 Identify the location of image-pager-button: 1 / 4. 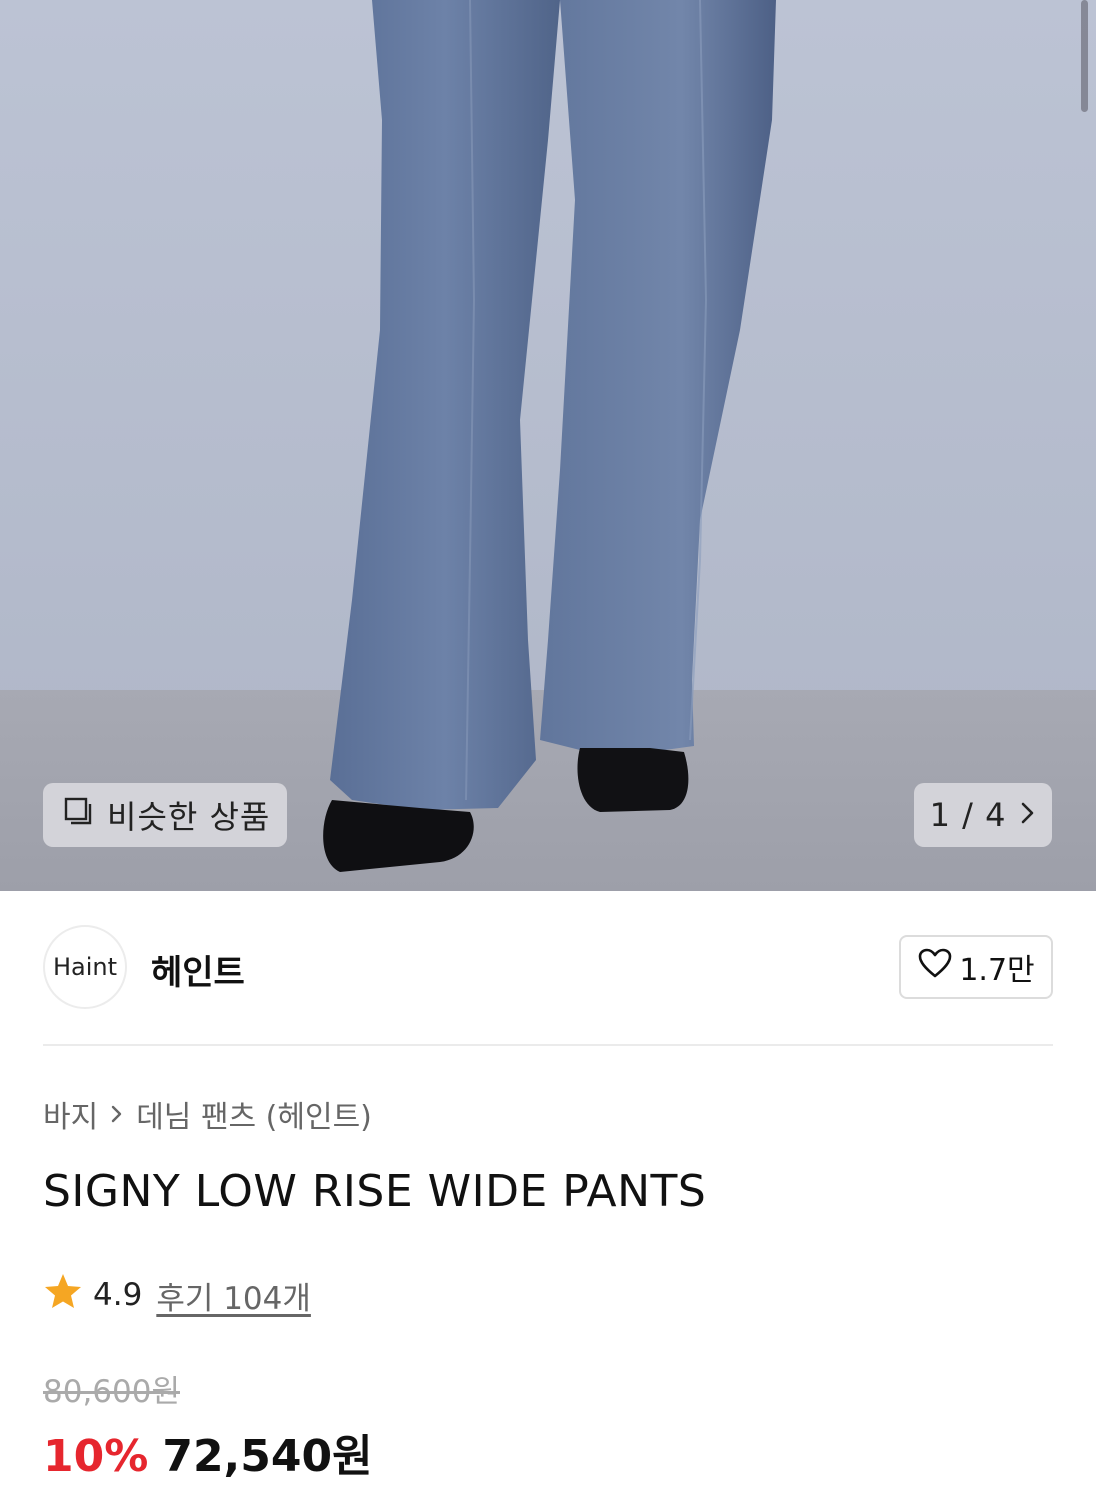
(983, 815).